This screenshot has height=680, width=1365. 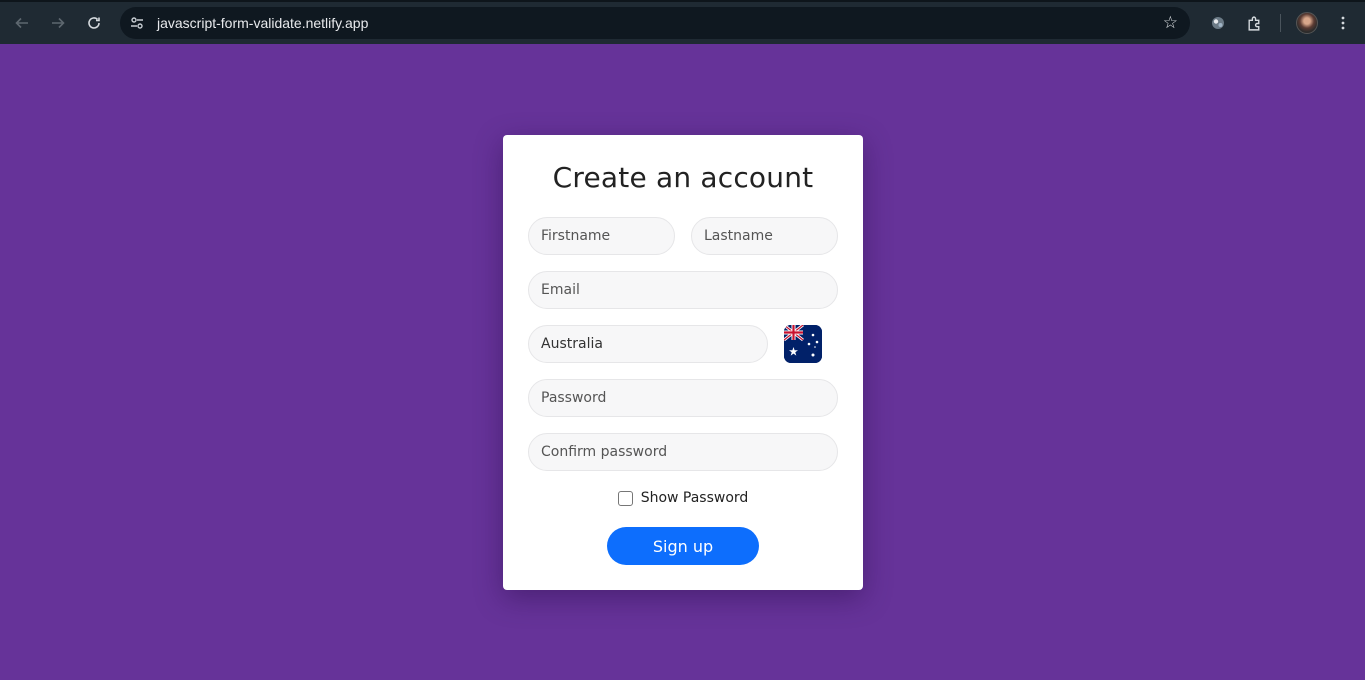 I want to click on puzzle-extensions-icon, so click(x=1254, y=23).